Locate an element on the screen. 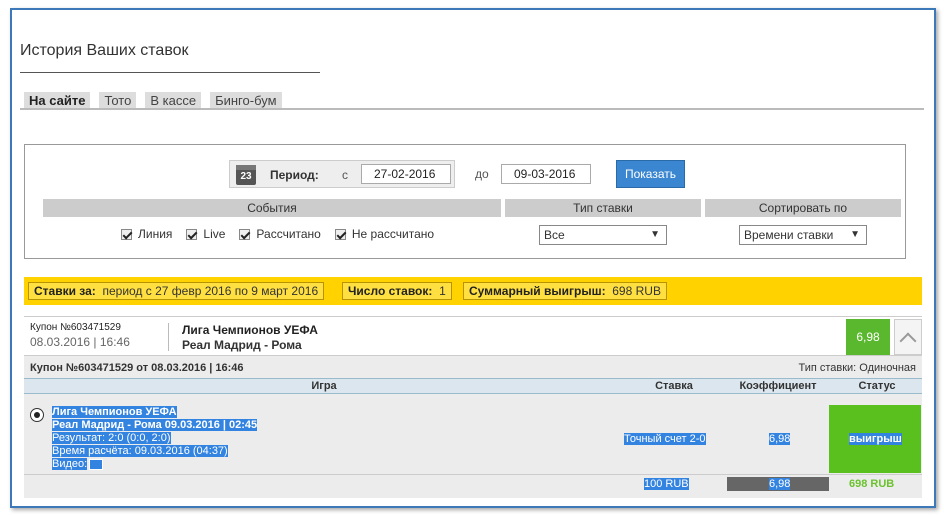  show-button: Показать is located at coordinates (650, 174).